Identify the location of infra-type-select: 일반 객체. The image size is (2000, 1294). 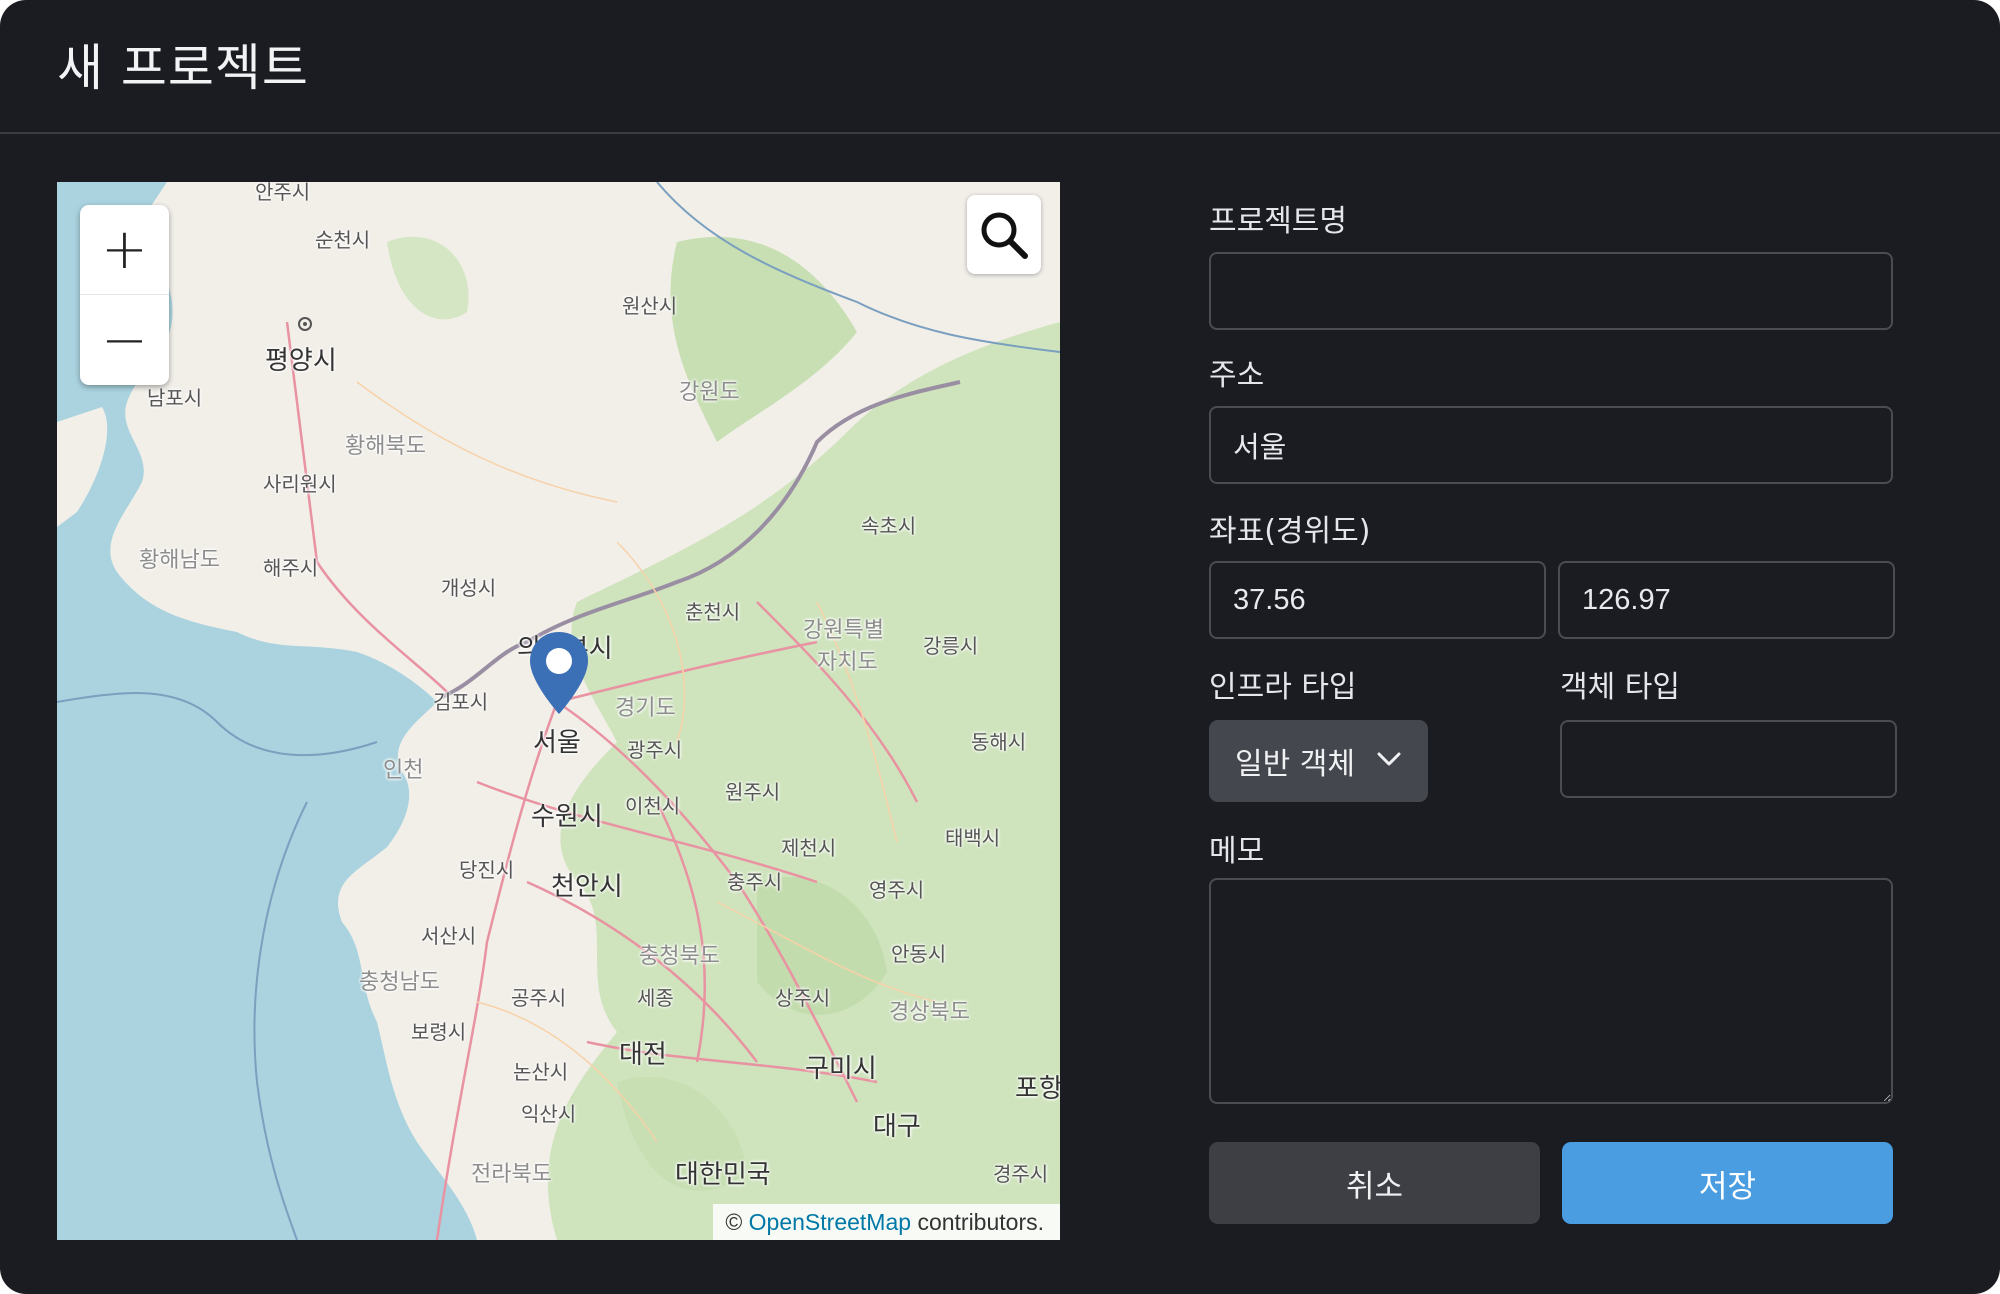
(1318, 761).